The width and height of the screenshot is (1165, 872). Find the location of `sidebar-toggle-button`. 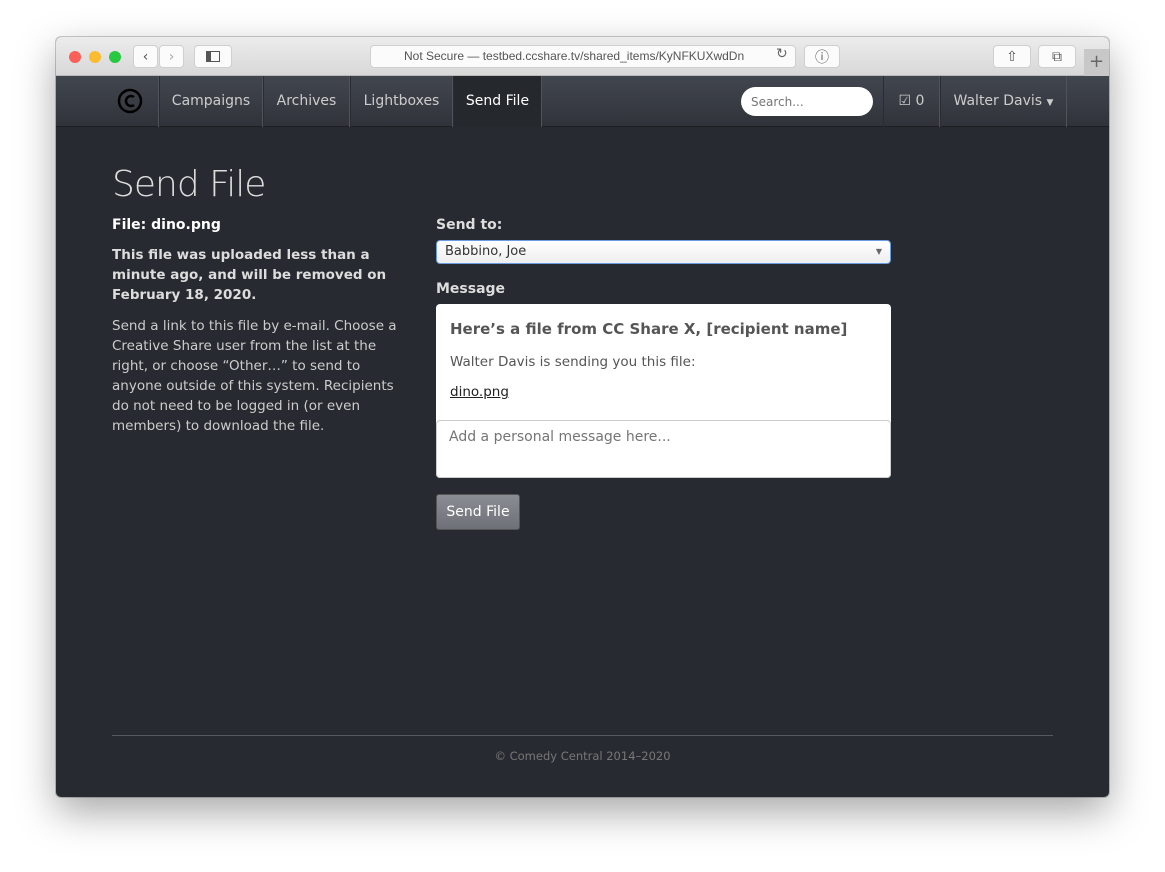

sidebar-toggle-button is located at coordinates (213, 56).